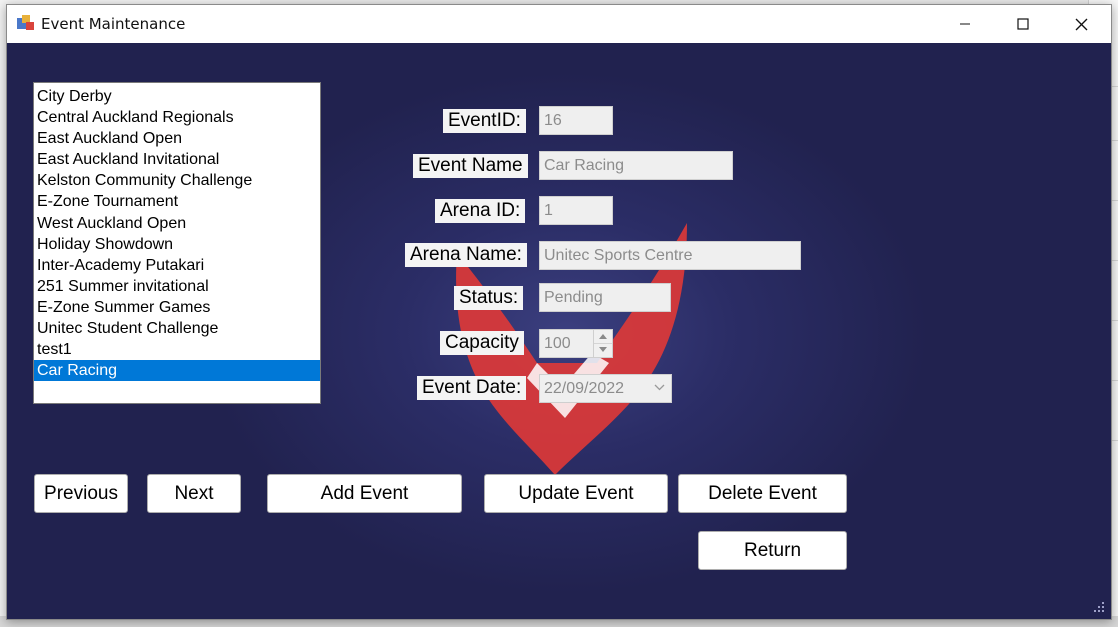 Image resolution: width=1118 pixels, height=627 pixels. Describe the element at coordinates (177, 307) in the screenshot. I see `list-item: E-Zone Summer Games` at that location.